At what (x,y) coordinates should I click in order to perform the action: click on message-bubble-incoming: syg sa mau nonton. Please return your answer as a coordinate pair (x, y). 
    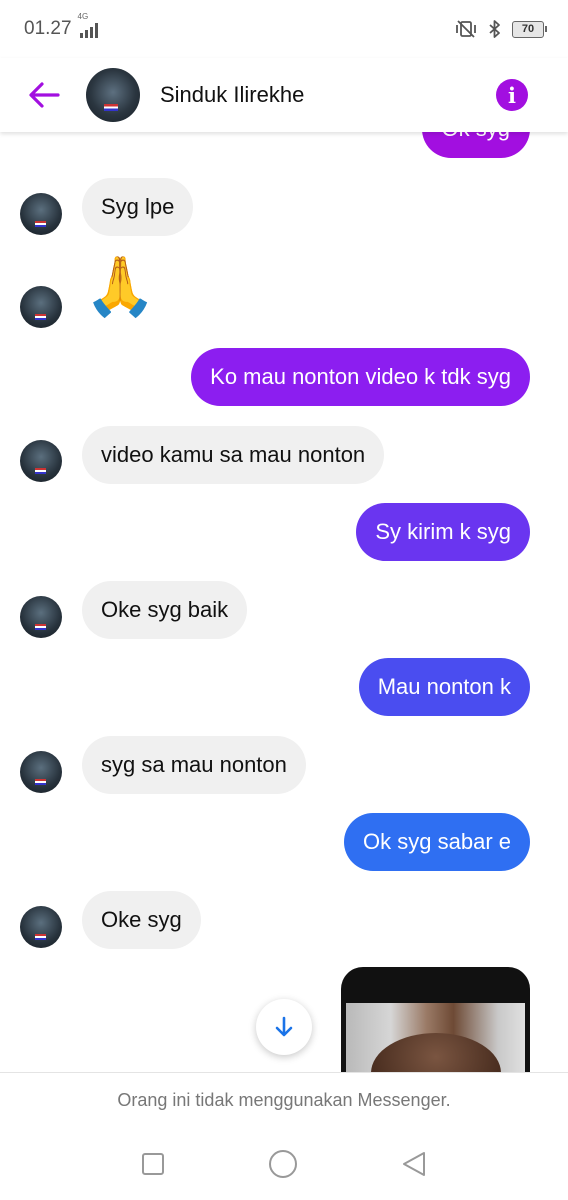
    Looking at the image, I should click on (194, 765).